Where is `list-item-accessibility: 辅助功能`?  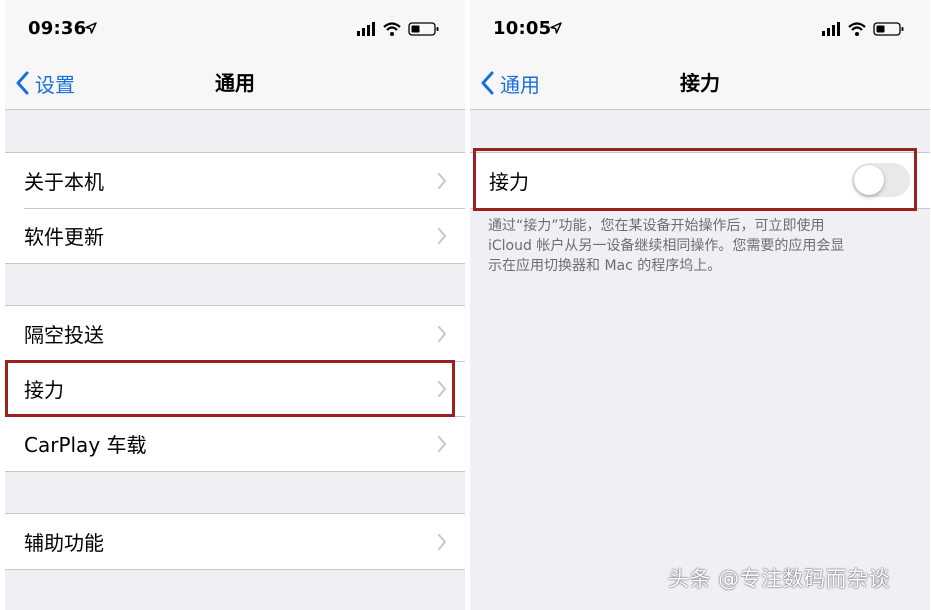 list-item-accessibility: 辅助功能 is located at coordinates (235, 541).